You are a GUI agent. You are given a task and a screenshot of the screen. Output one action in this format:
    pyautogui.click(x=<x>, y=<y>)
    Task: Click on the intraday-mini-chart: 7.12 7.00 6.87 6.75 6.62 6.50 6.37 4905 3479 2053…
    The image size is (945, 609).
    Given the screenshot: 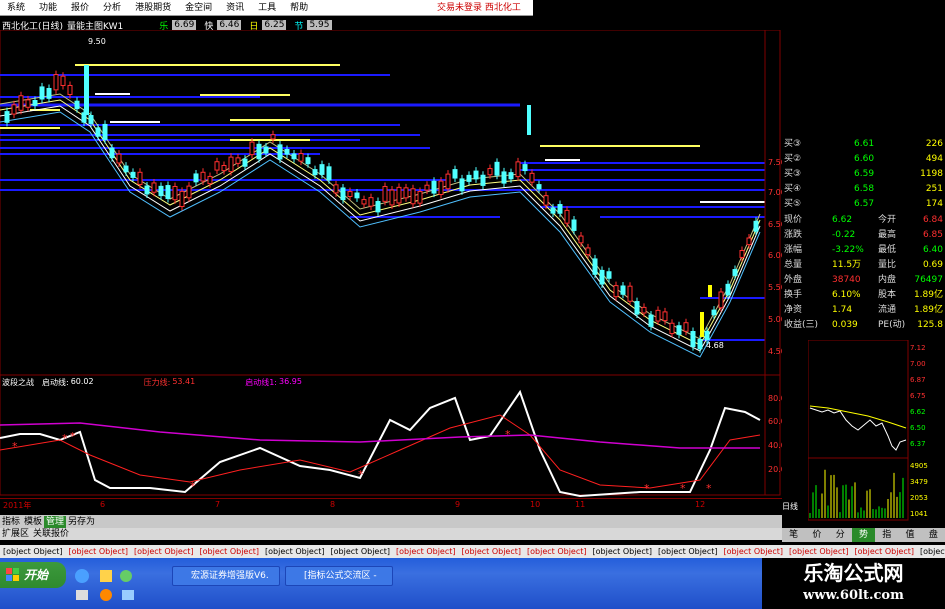 What is the action you would take?
    pyautogui.click(x=876, y=432)
    